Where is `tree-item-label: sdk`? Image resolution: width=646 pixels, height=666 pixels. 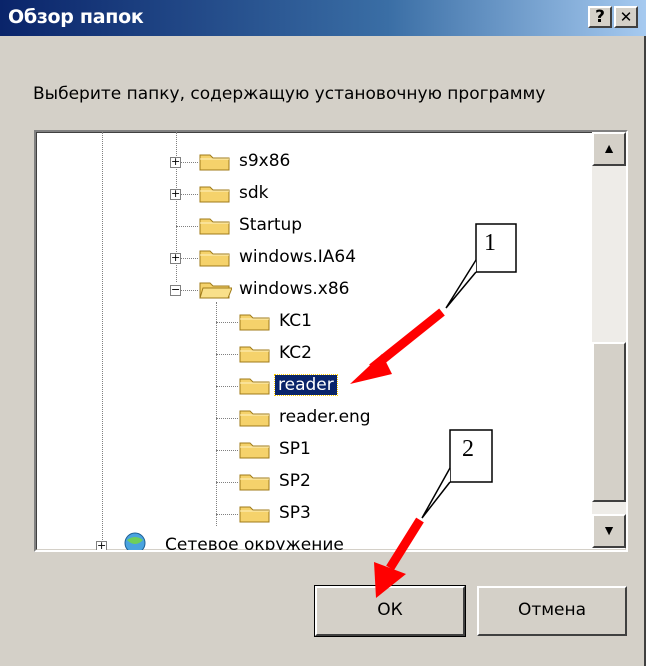
tree-item-label: sdk is located at coordinates (254, 193).